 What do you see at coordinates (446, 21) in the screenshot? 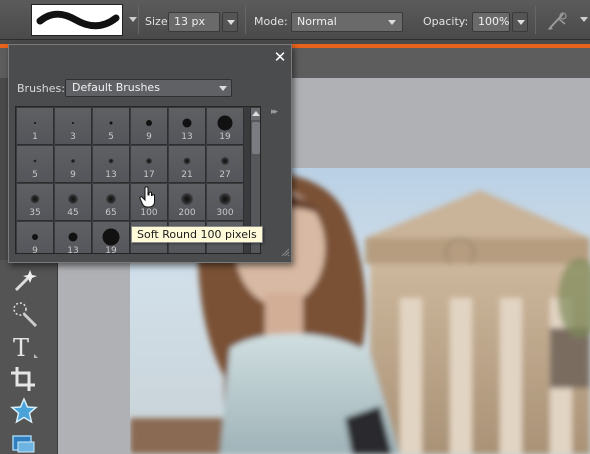
I see `opacity-label: Opacity:` at bounding box center [446, 21].